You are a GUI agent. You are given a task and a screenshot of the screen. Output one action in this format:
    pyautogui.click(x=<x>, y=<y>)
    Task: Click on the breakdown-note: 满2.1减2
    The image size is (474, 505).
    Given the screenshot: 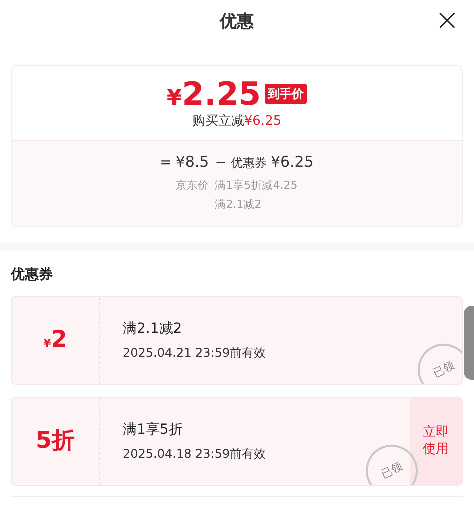 What is the action you would take?
    pyautogui.click(x=239, y=205)
    